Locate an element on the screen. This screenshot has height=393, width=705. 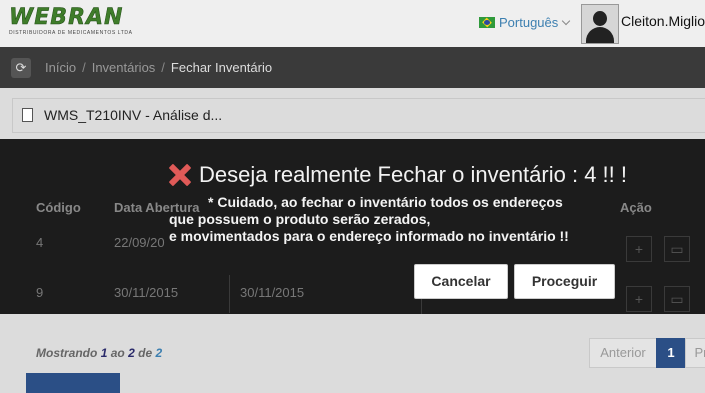
refresh-icon: ⟳ is located at coordinates (21, 68).